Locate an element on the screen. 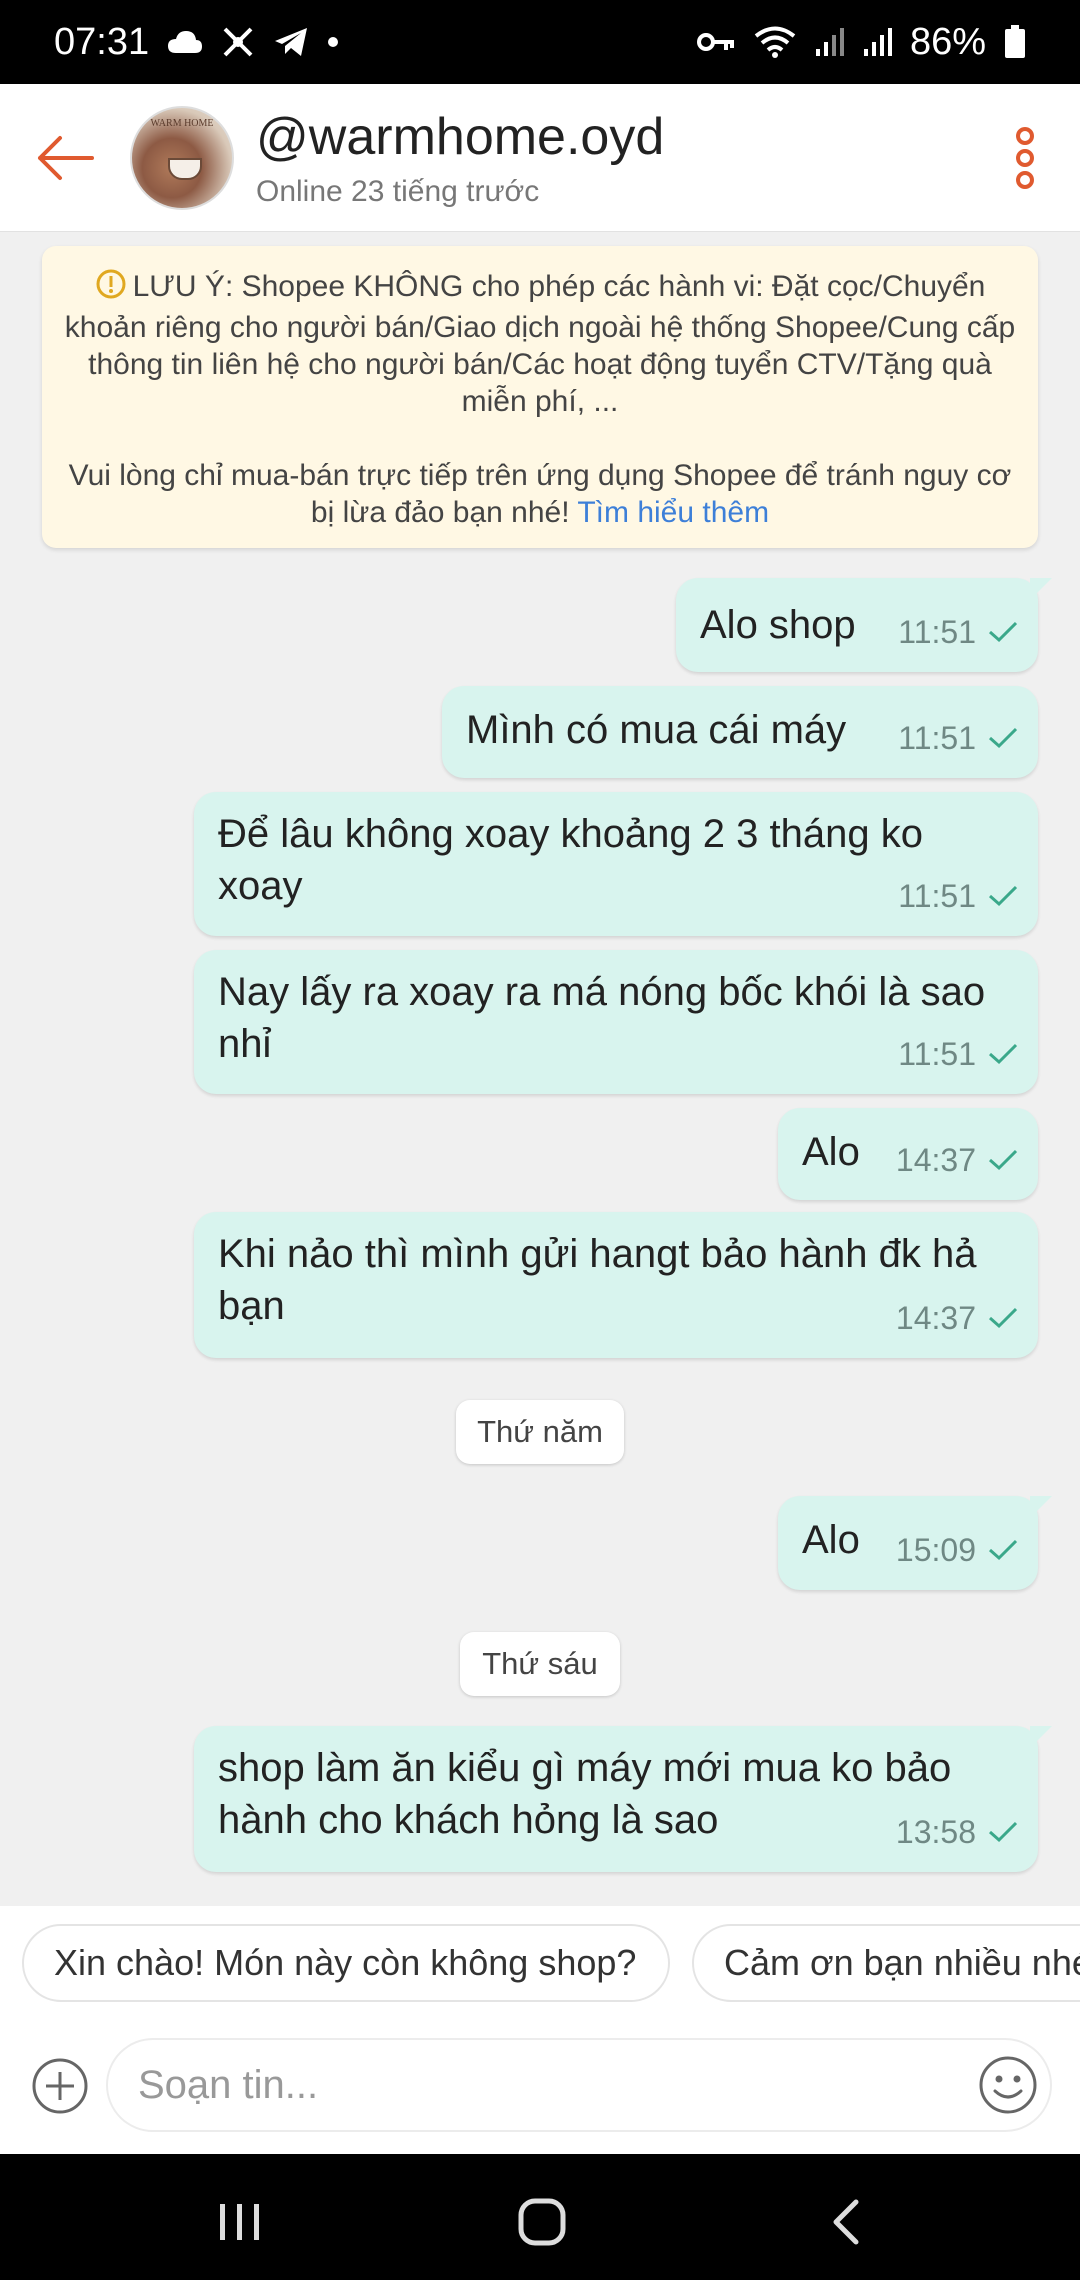  day-separator: Thứ năm is located at coordinates (540, 1432).